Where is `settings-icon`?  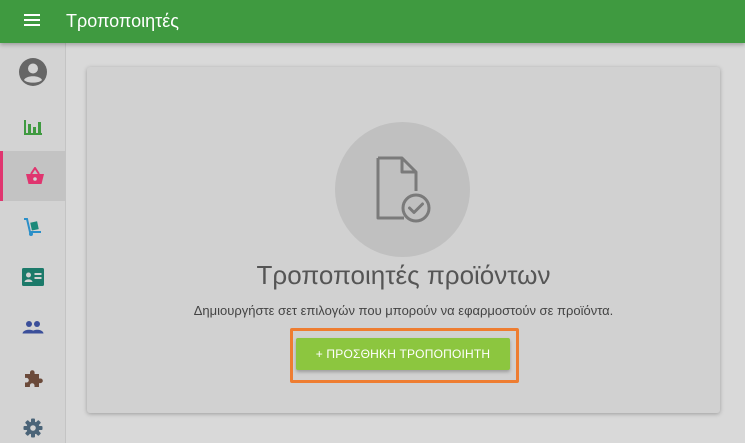
settings-icon is located at coordinates (33, 428).